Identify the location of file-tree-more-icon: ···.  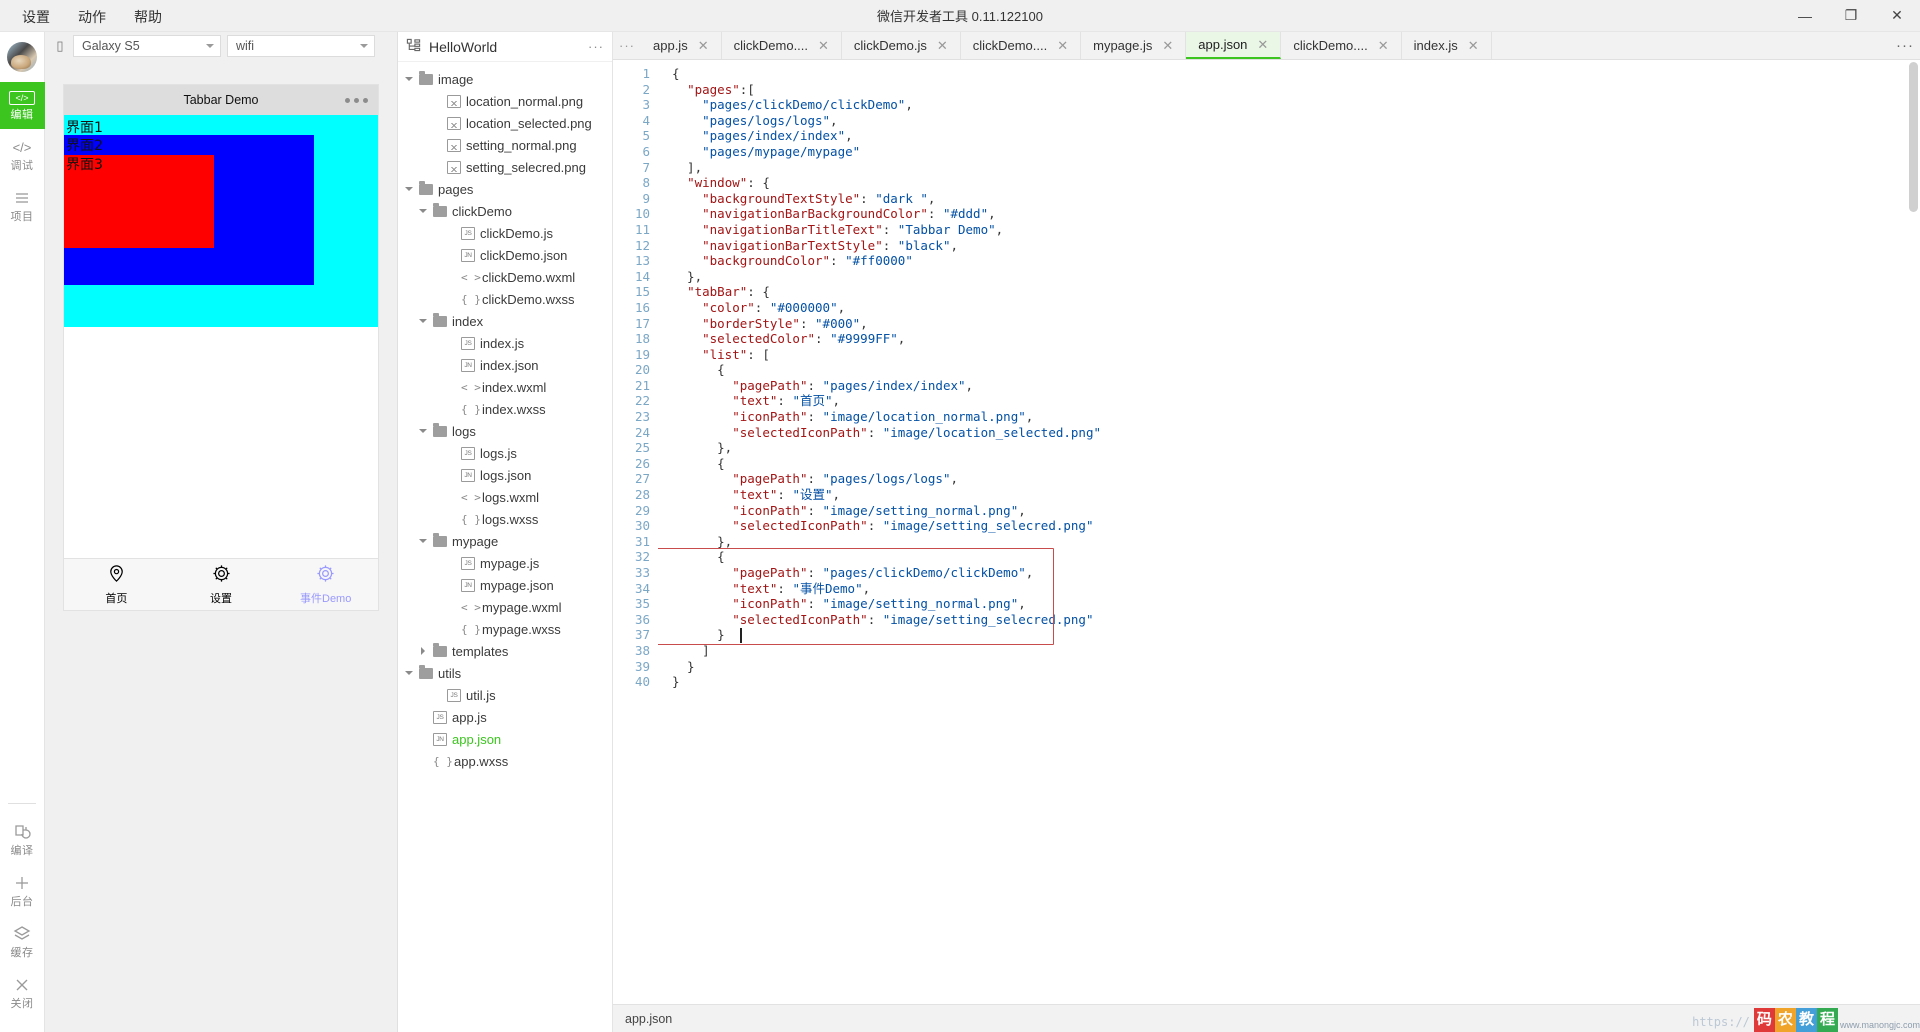
(596, 46).